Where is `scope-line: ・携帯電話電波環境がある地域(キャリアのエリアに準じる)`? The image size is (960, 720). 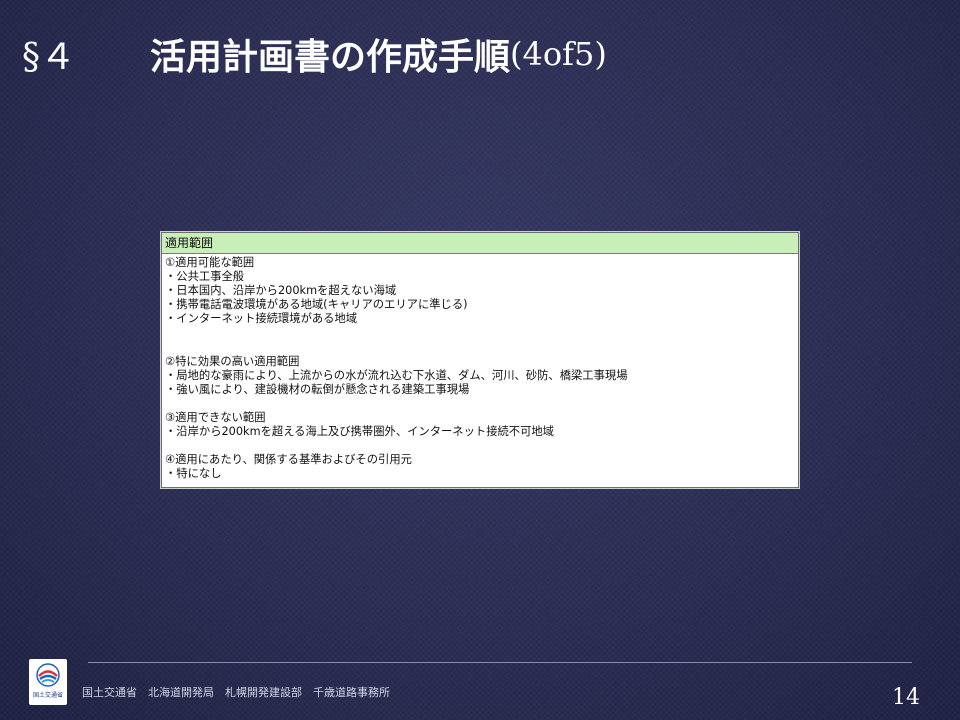
scope-line: ・携帯電話電波環境がある地域(キャリアのエリアに準じる) is located at coordinates (316, 305).